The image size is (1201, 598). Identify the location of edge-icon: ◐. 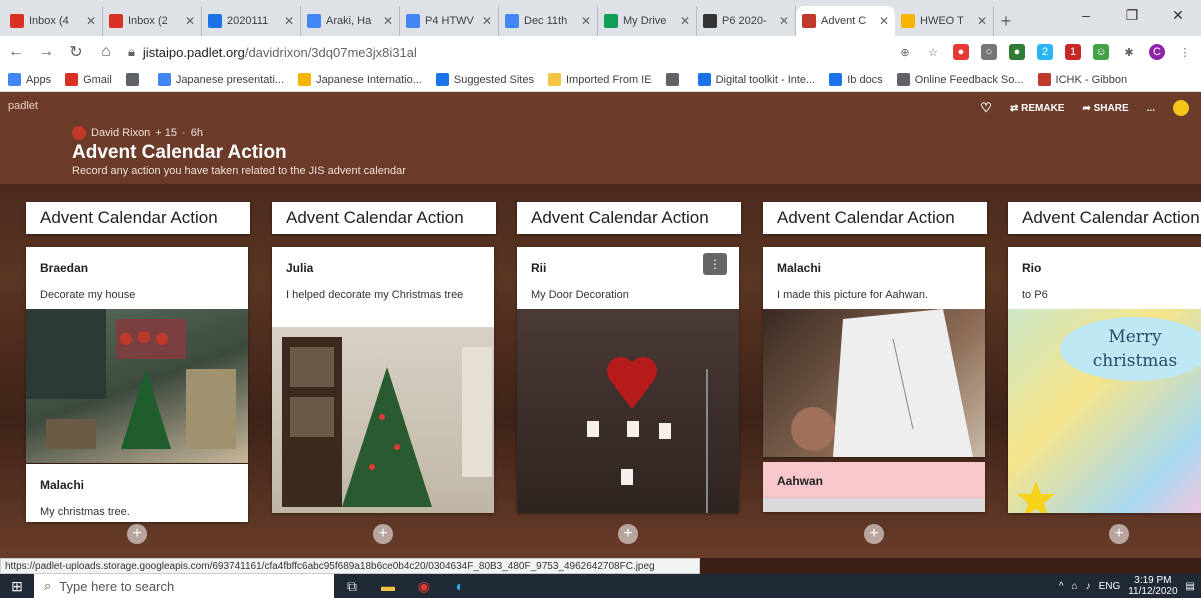
(460, 586).